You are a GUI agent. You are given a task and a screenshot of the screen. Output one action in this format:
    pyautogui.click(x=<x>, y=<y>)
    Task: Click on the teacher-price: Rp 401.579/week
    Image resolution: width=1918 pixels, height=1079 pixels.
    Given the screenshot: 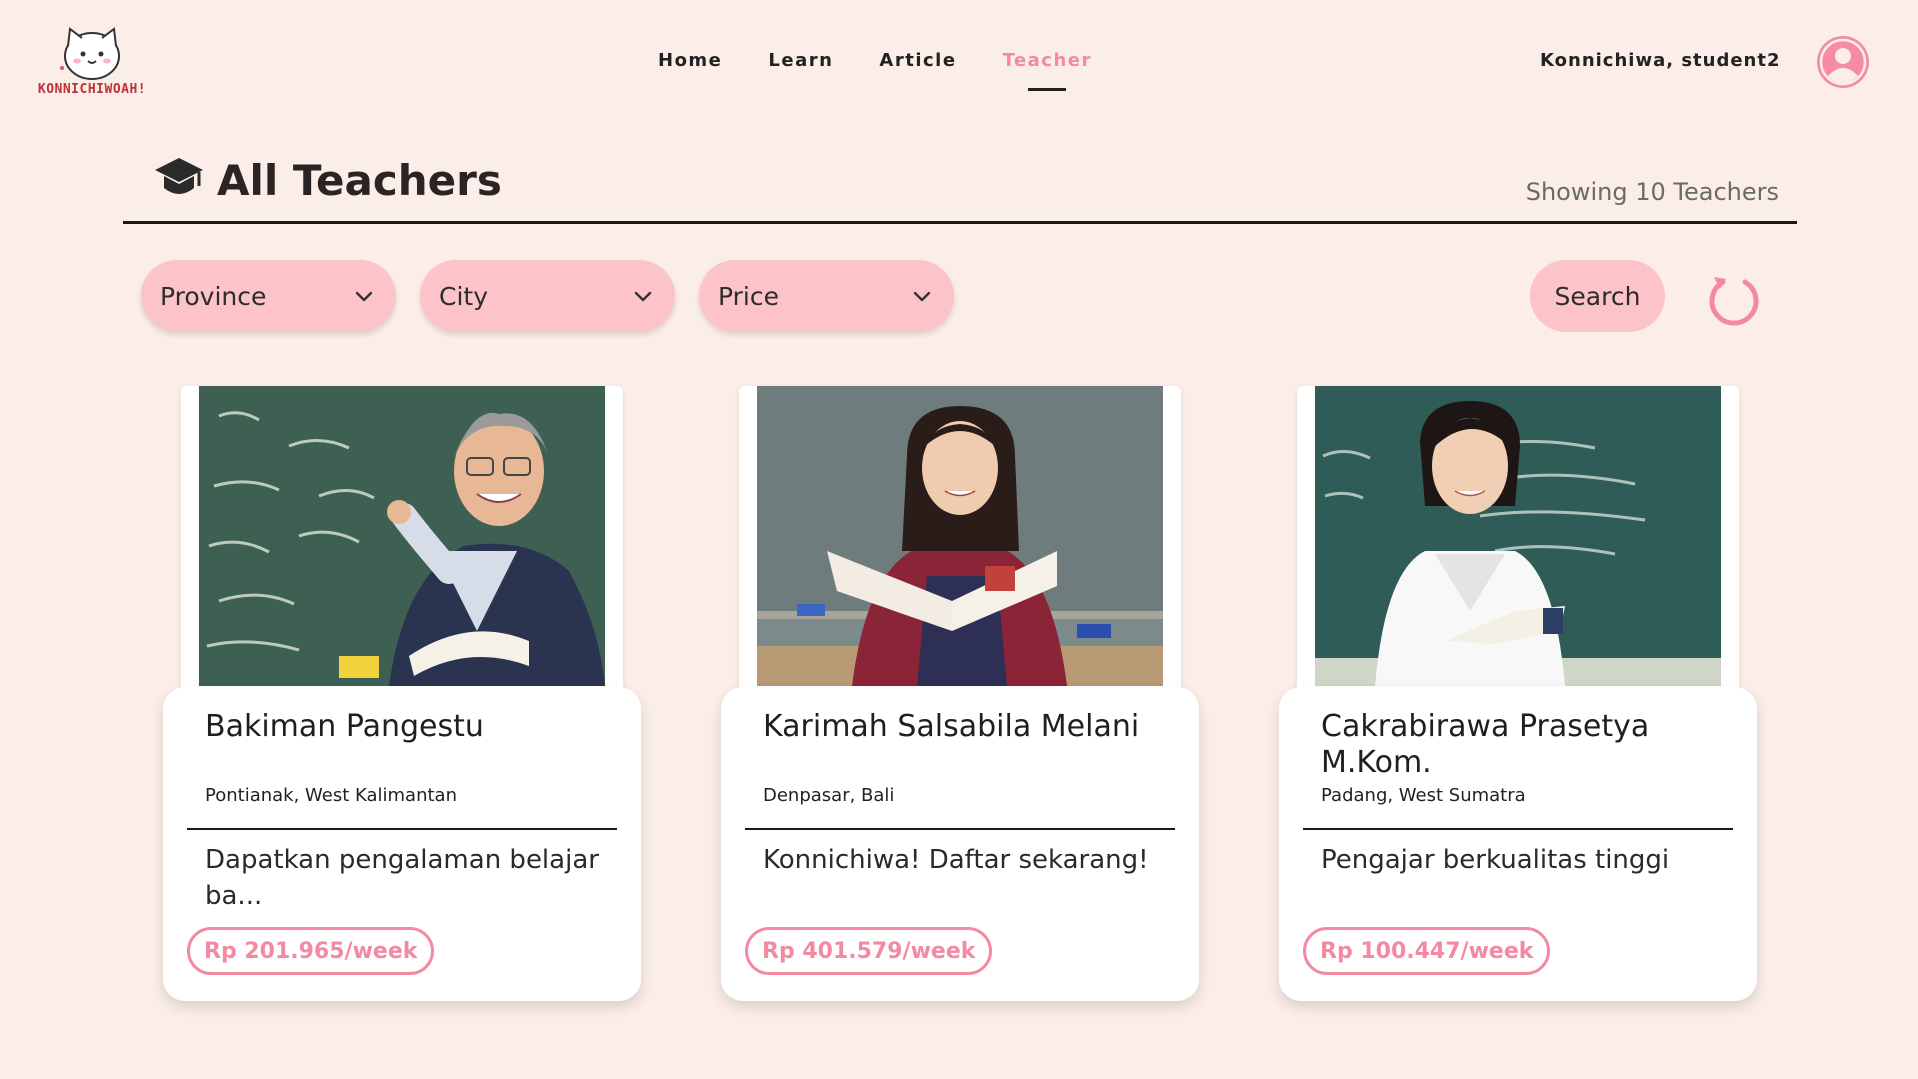 What is the action you would take?
    pyautogui.click(x=869, y=951)
    